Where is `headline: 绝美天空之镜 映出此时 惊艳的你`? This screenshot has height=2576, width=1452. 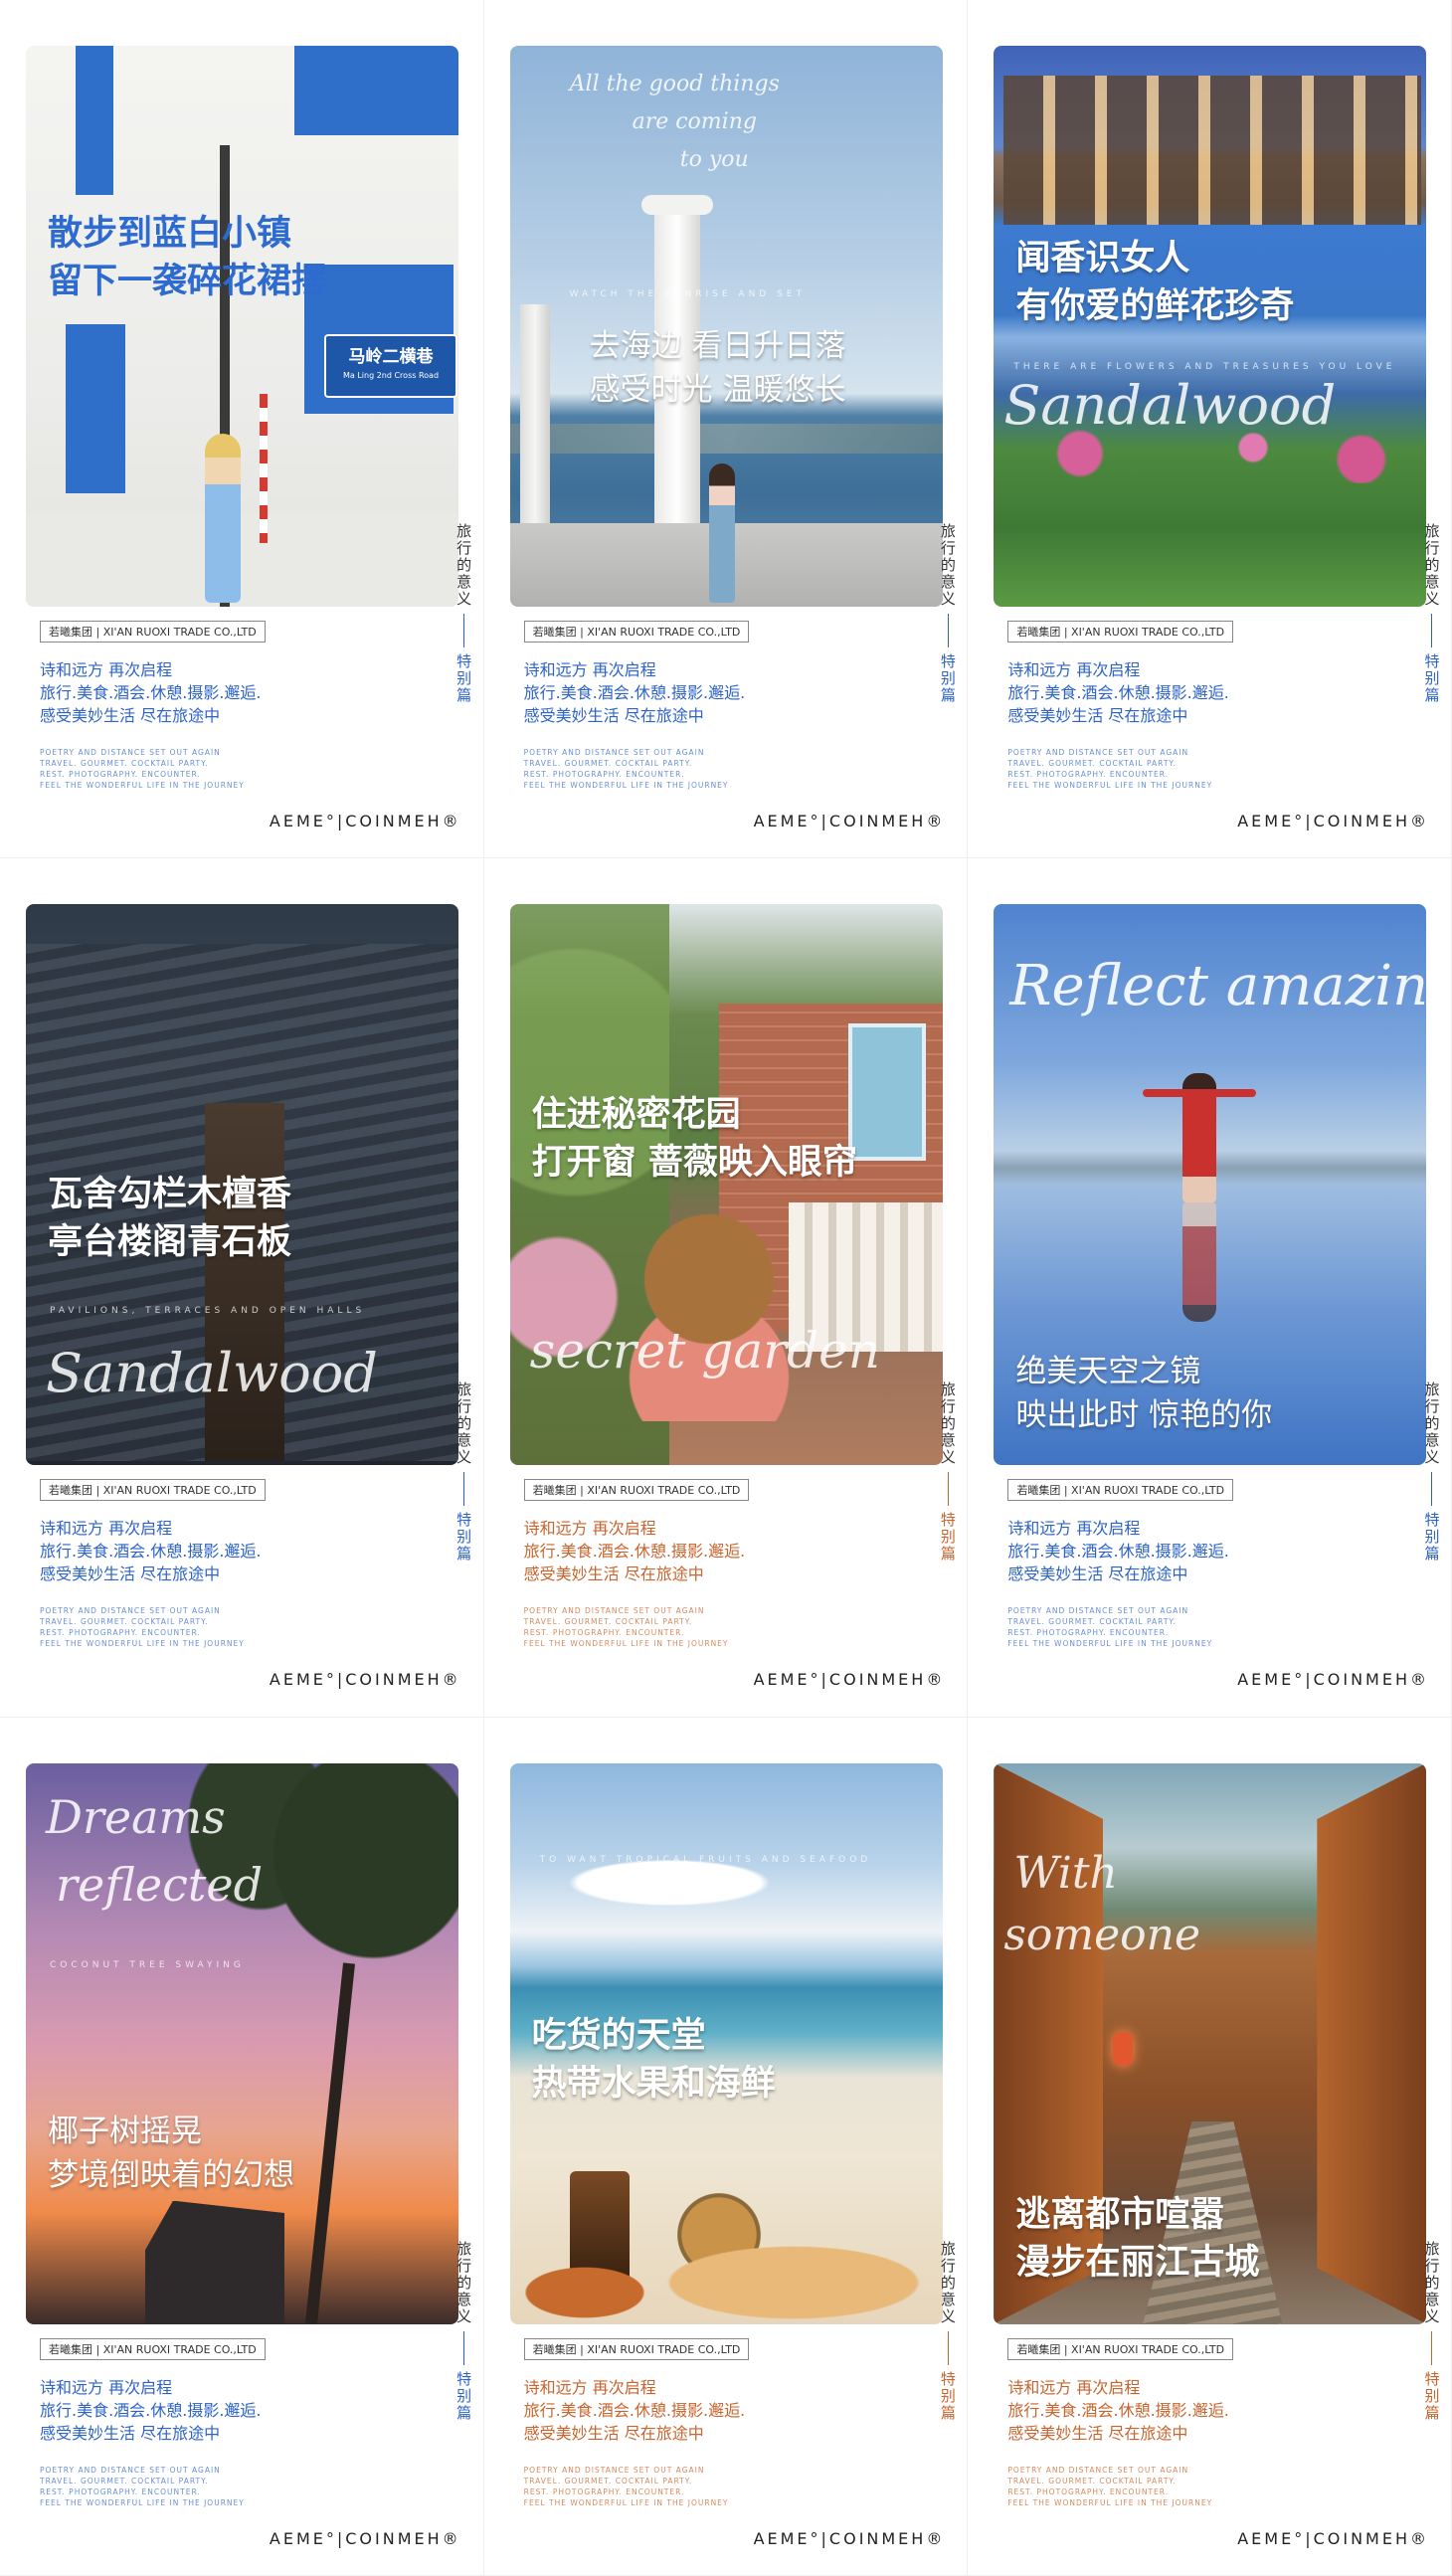 headline: 绝美天空之镜 映出此时 惊艳的你 is located at coordinates (1144, 1394).